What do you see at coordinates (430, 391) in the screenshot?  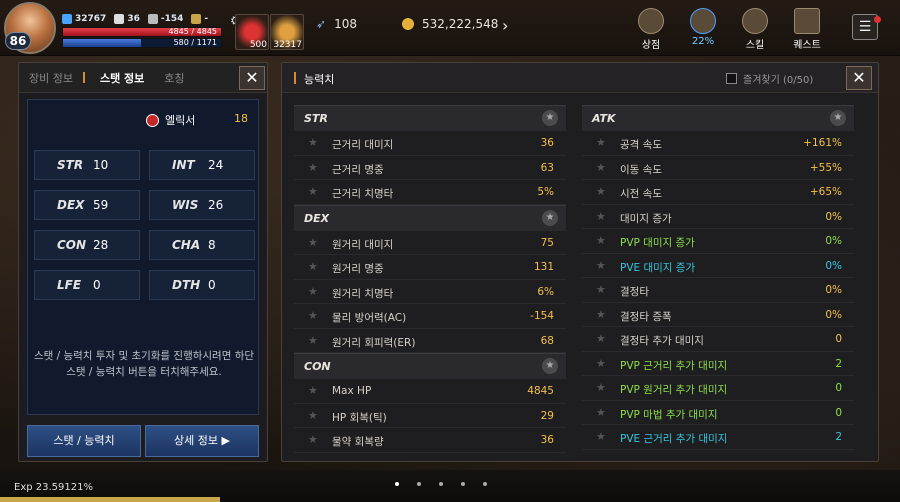 I see `ability-row: ★ Max HP 4845` at bounding box center [430, 391].